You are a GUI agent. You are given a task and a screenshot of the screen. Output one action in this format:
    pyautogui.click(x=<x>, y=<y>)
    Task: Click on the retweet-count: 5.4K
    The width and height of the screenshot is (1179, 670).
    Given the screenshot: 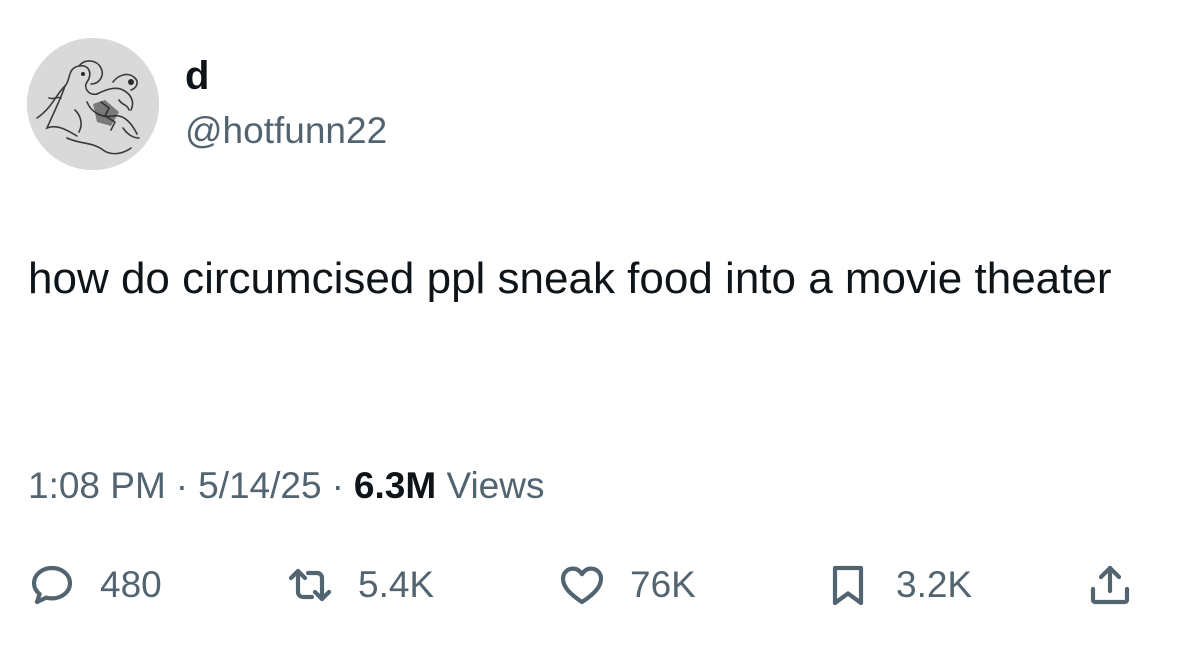 What is the action you would take?
    pyautogui.click(x=396, y=584)
    